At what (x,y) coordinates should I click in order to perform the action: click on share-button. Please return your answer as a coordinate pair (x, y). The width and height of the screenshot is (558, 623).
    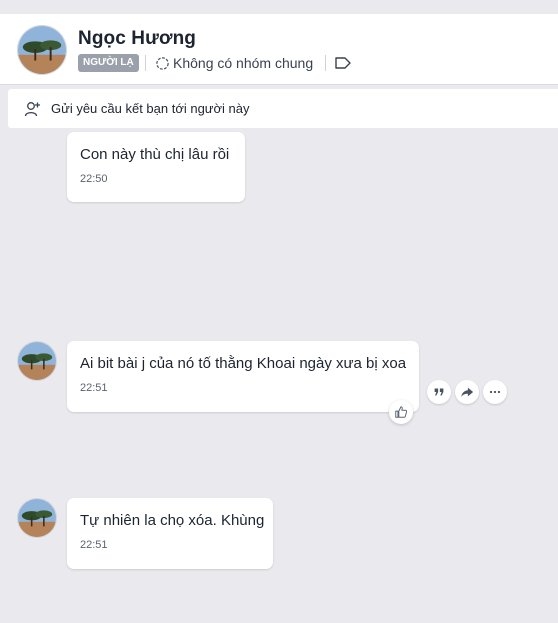
    Looking at the image, I should click on (467, 392).